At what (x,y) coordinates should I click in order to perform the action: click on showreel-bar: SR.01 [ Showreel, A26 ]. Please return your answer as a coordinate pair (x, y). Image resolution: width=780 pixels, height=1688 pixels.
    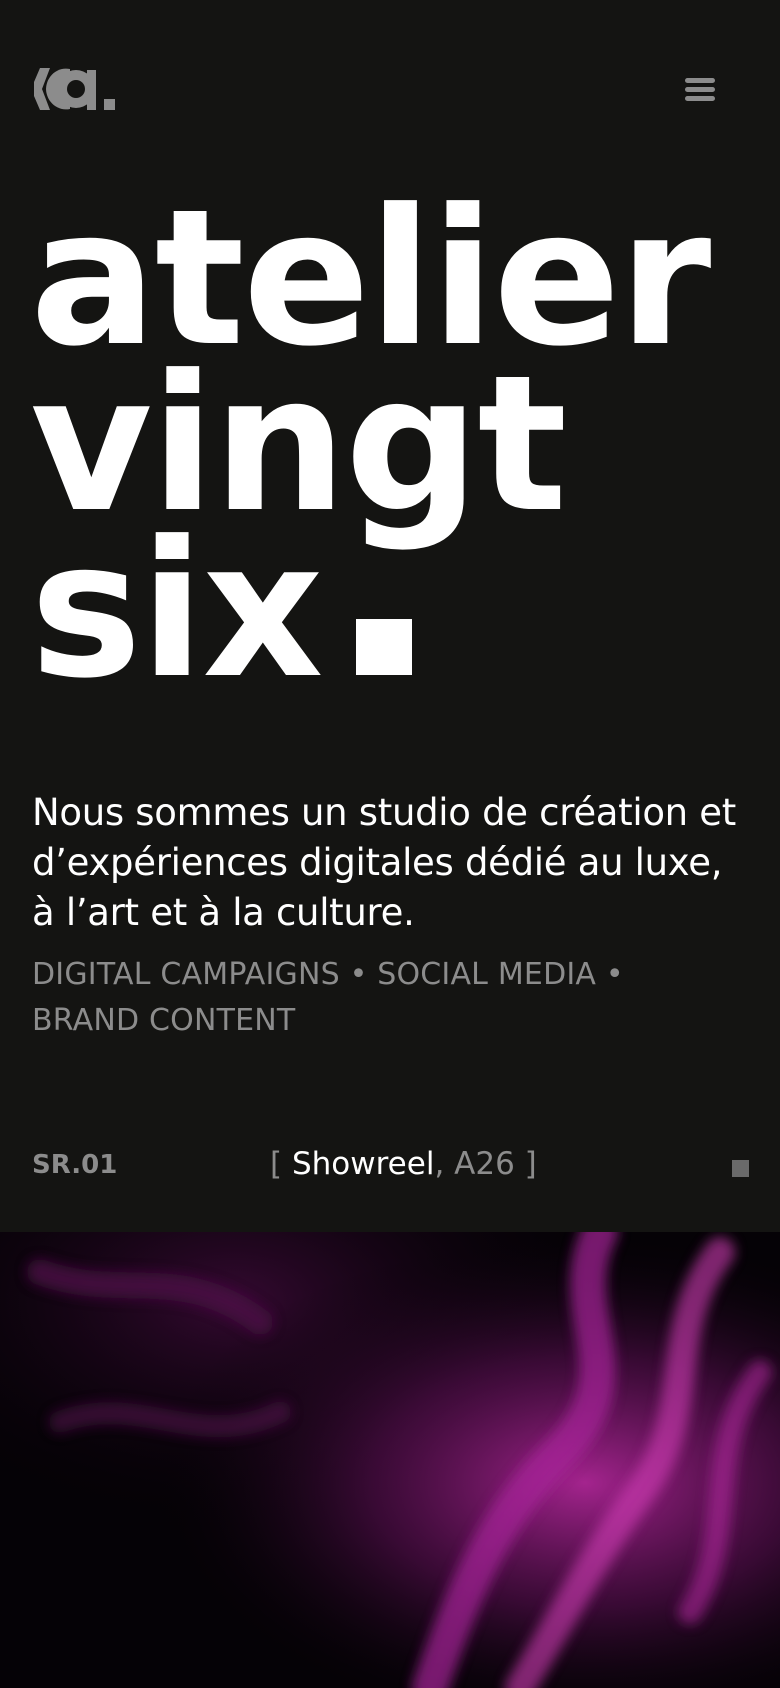
    Looking at the image, I should click on (390, 1166).